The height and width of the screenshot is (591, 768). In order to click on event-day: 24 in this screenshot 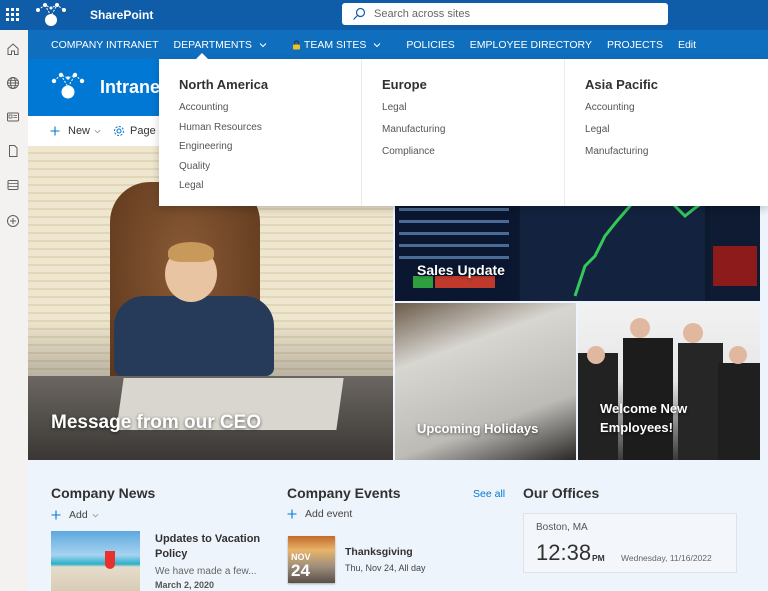, I will do `click(300, 570)`.